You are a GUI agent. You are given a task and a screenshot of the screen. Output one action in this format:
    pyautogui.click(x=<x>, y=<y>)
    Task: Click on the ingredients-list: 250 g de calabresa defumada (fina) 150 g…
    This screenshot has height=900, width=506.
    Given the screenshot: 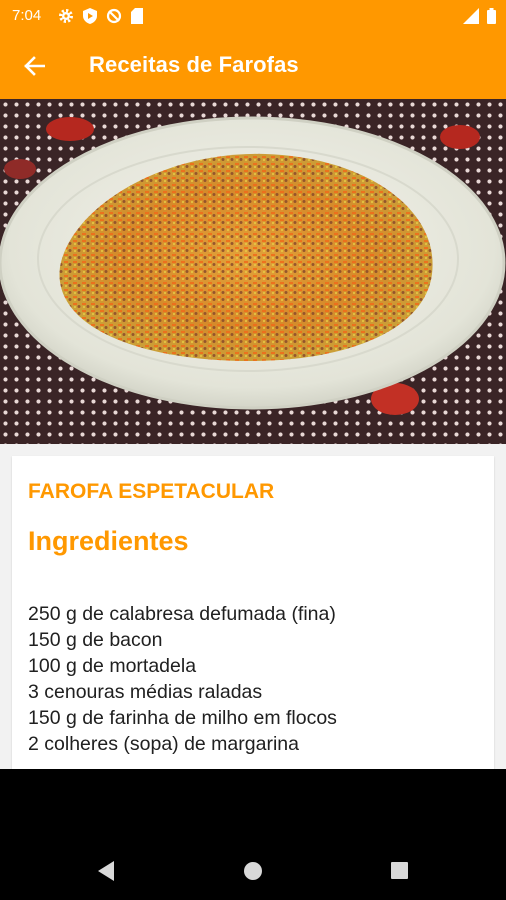 What is the action you would take?
    pyautogui.click(x=182, y=679)
    